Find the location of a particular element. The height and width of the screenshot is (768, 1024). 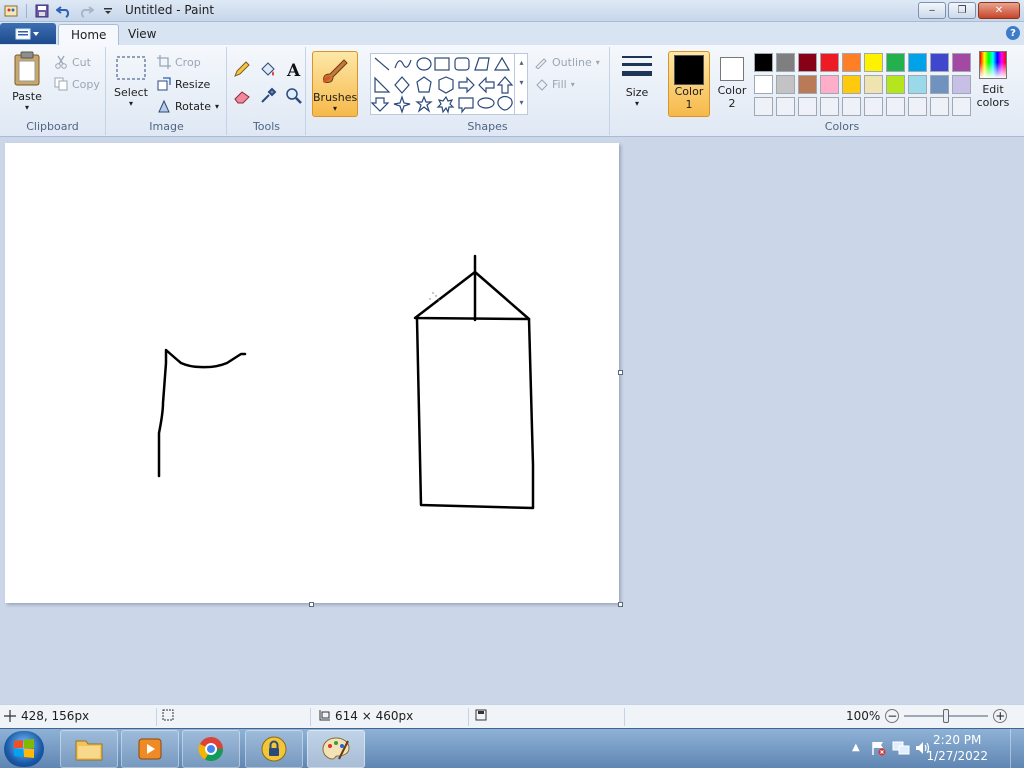

zoom-slider-thumb is located at coordinates (946, 716).